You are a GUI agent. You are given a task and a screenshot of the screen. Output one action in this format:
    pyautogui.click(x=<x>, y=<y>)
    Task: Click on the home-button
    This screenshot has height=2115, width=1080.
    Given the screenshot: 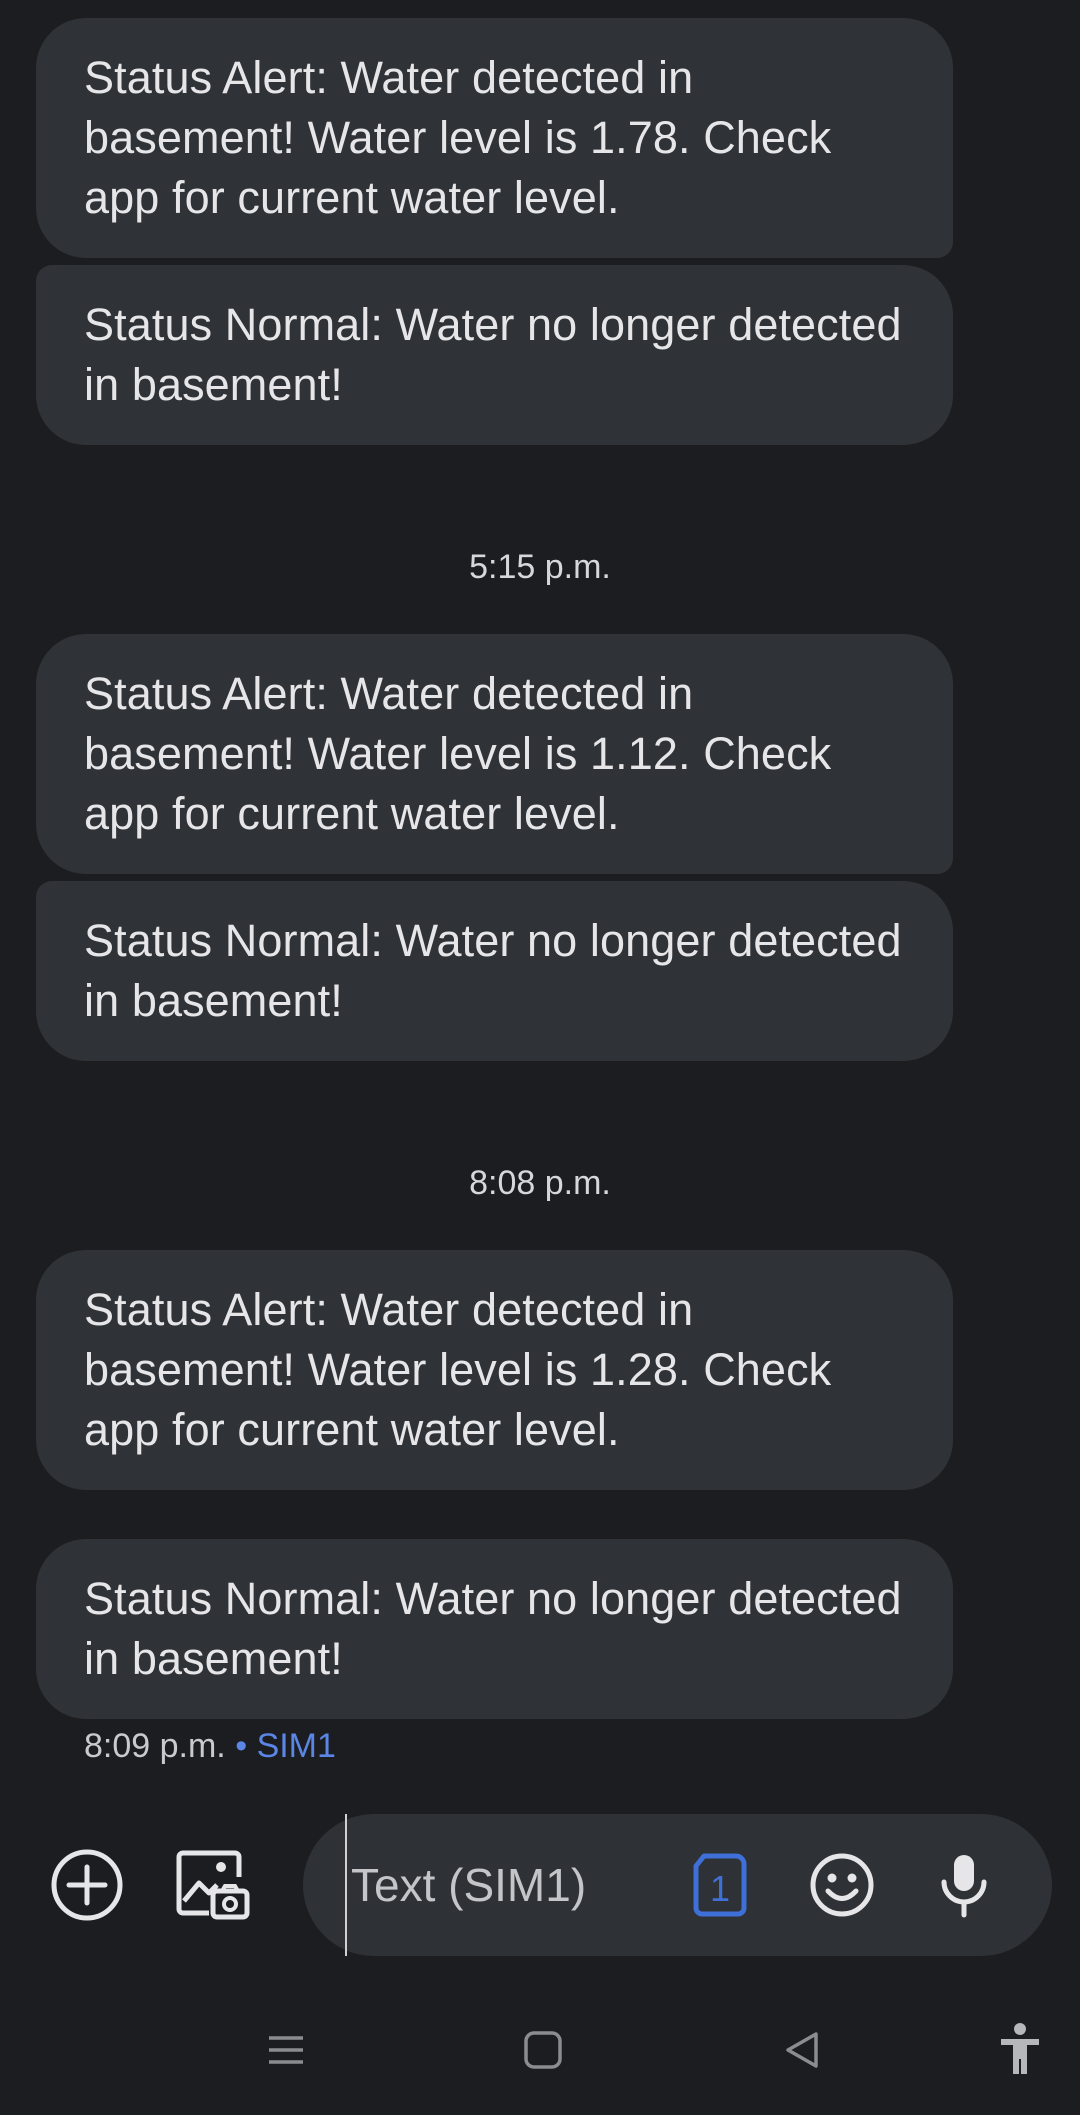 What is the action you would take?
    pyautogui.click(x=543, y=2050)
    